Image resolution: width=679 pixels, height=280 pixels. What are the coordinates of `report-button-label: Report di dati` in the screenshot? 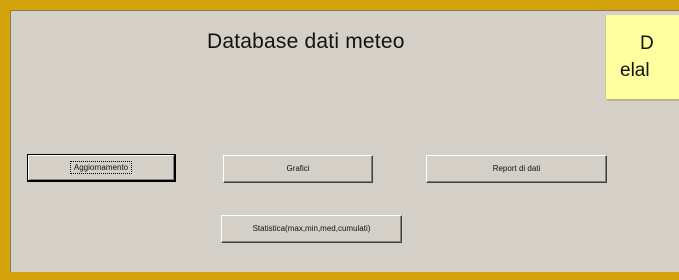 It's located at (516, 168).